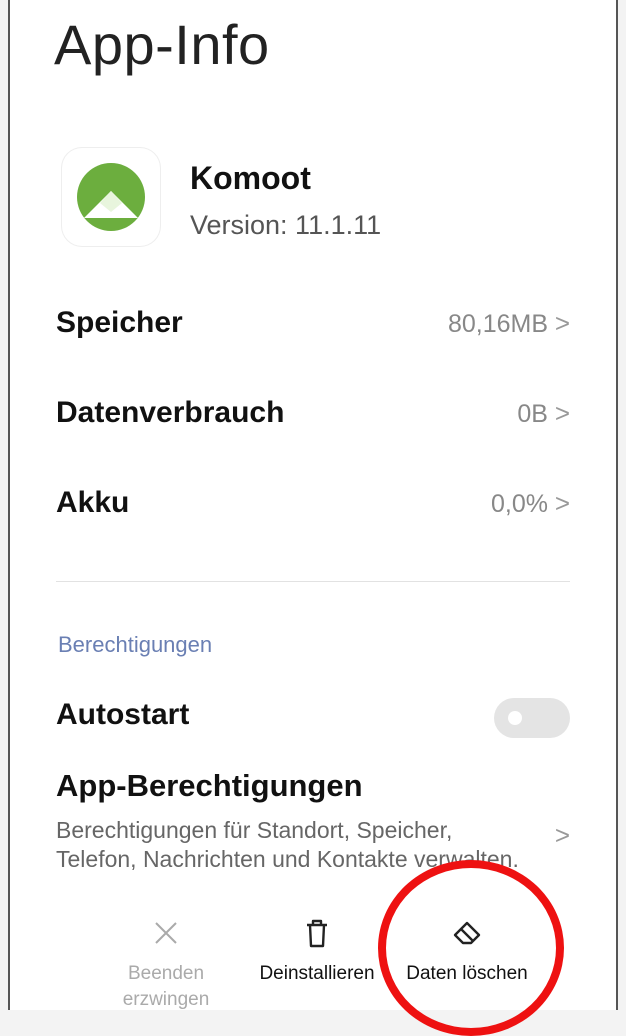 This screenshot has width=626, height=1036. What do you see at coordinates (135, 644) in the screenshot?
I see `section-label-permissions: Berechtigungen` at bounding box center [135, 644].